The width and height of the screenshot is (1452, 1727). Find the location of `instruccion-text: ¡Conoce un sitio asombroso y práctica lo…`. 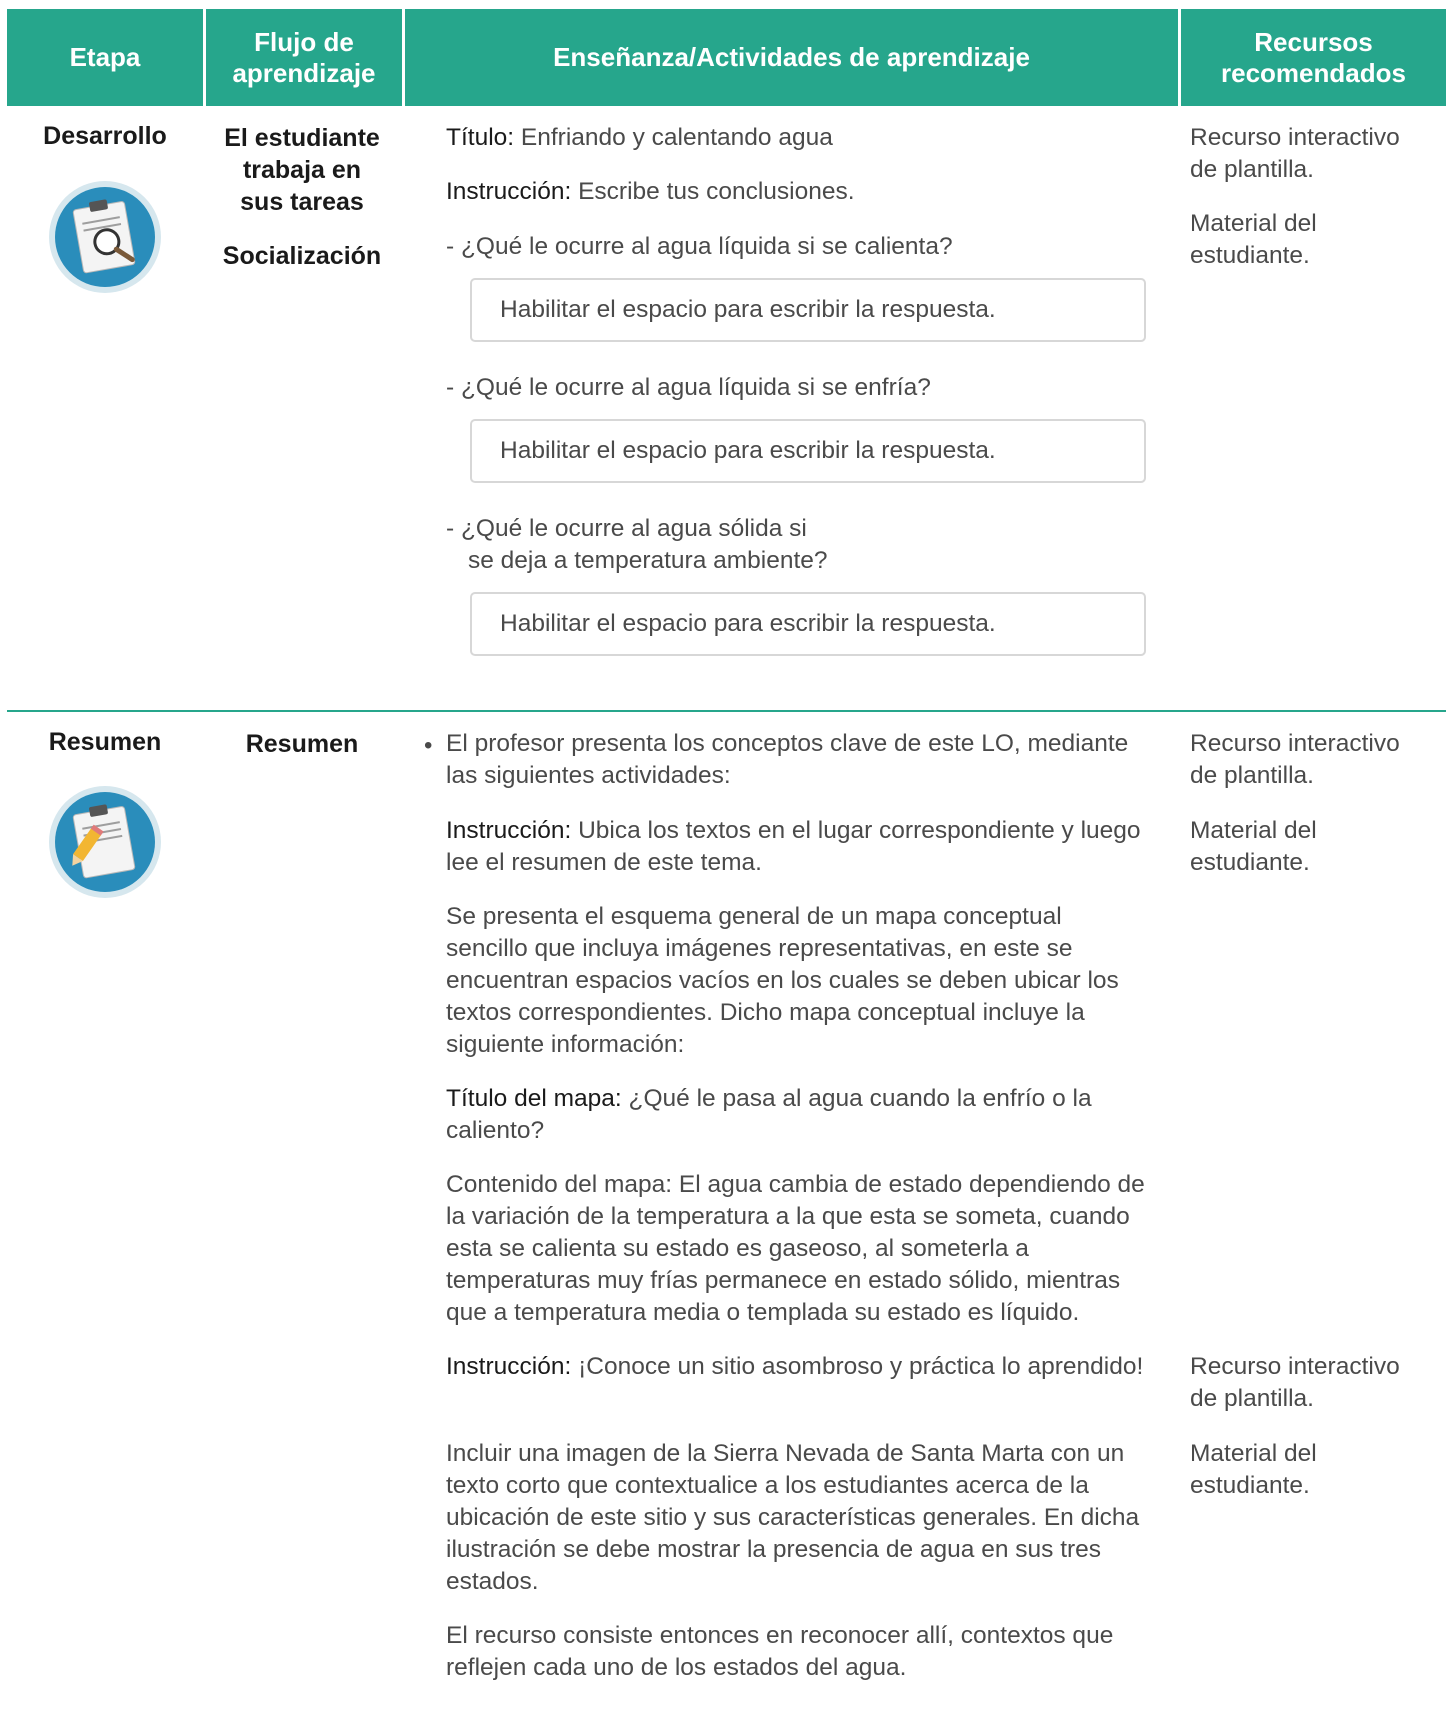

instruccion-text: ¡Conoce un sitio asombroso y práctica lo… is located at coordinates (857, 1366).